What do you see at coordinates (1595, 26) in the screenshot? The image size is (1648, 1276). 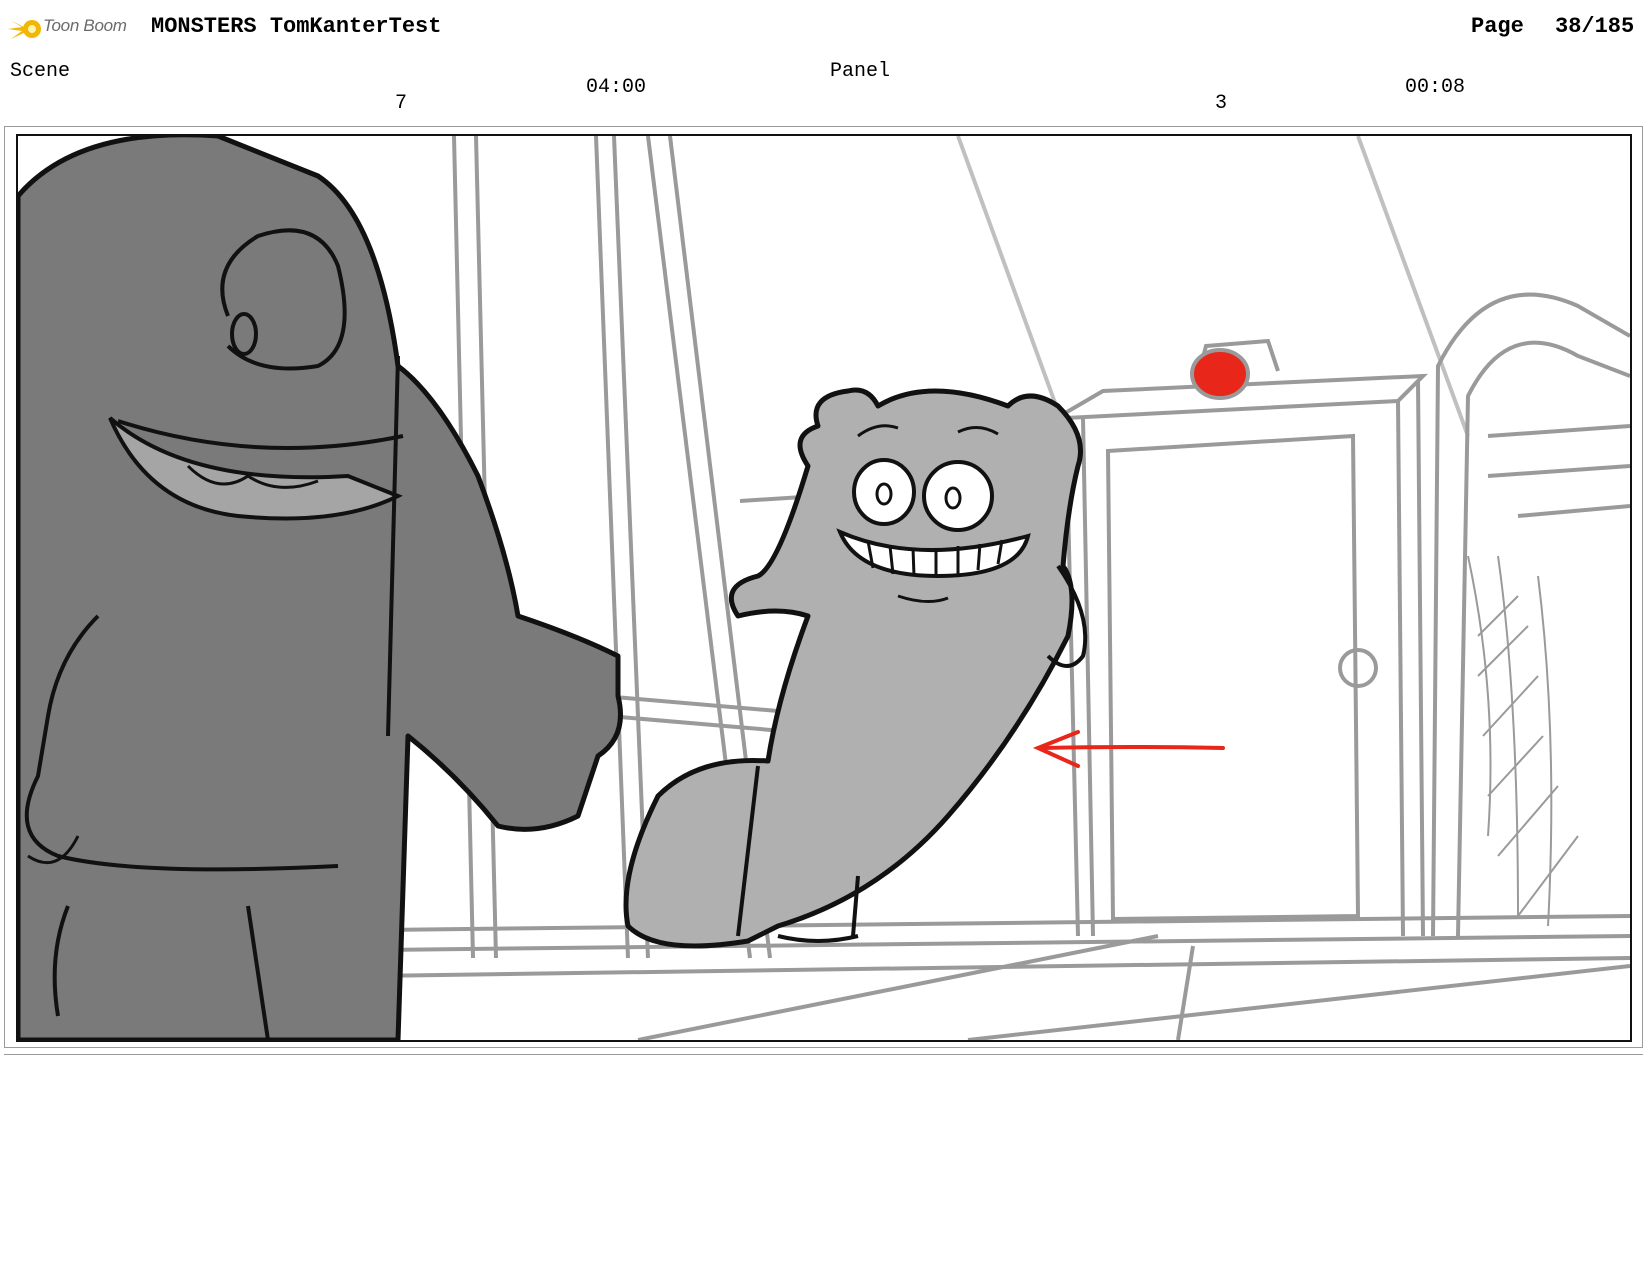 I see `page-number: 38/185` at bounding box center [1595, 26].